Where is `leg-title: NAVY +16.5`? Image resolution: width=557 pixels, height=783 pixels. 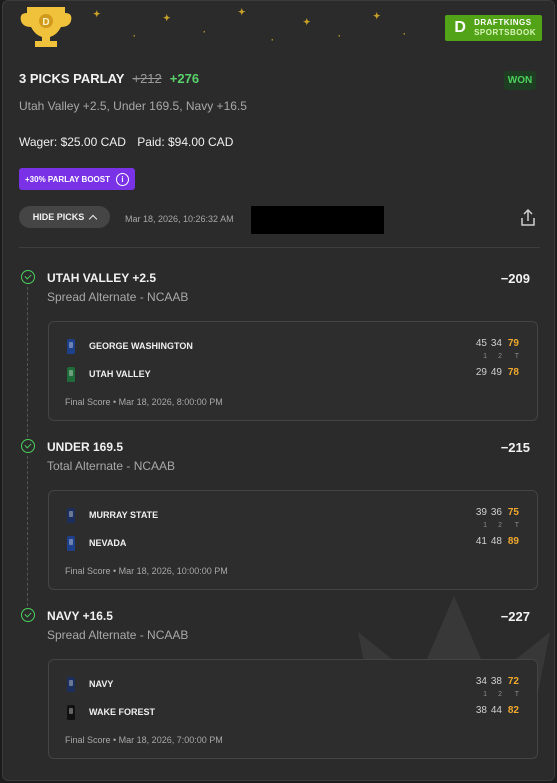
leg-title: NAVY +16.5 is located at coordinates (80, 616).